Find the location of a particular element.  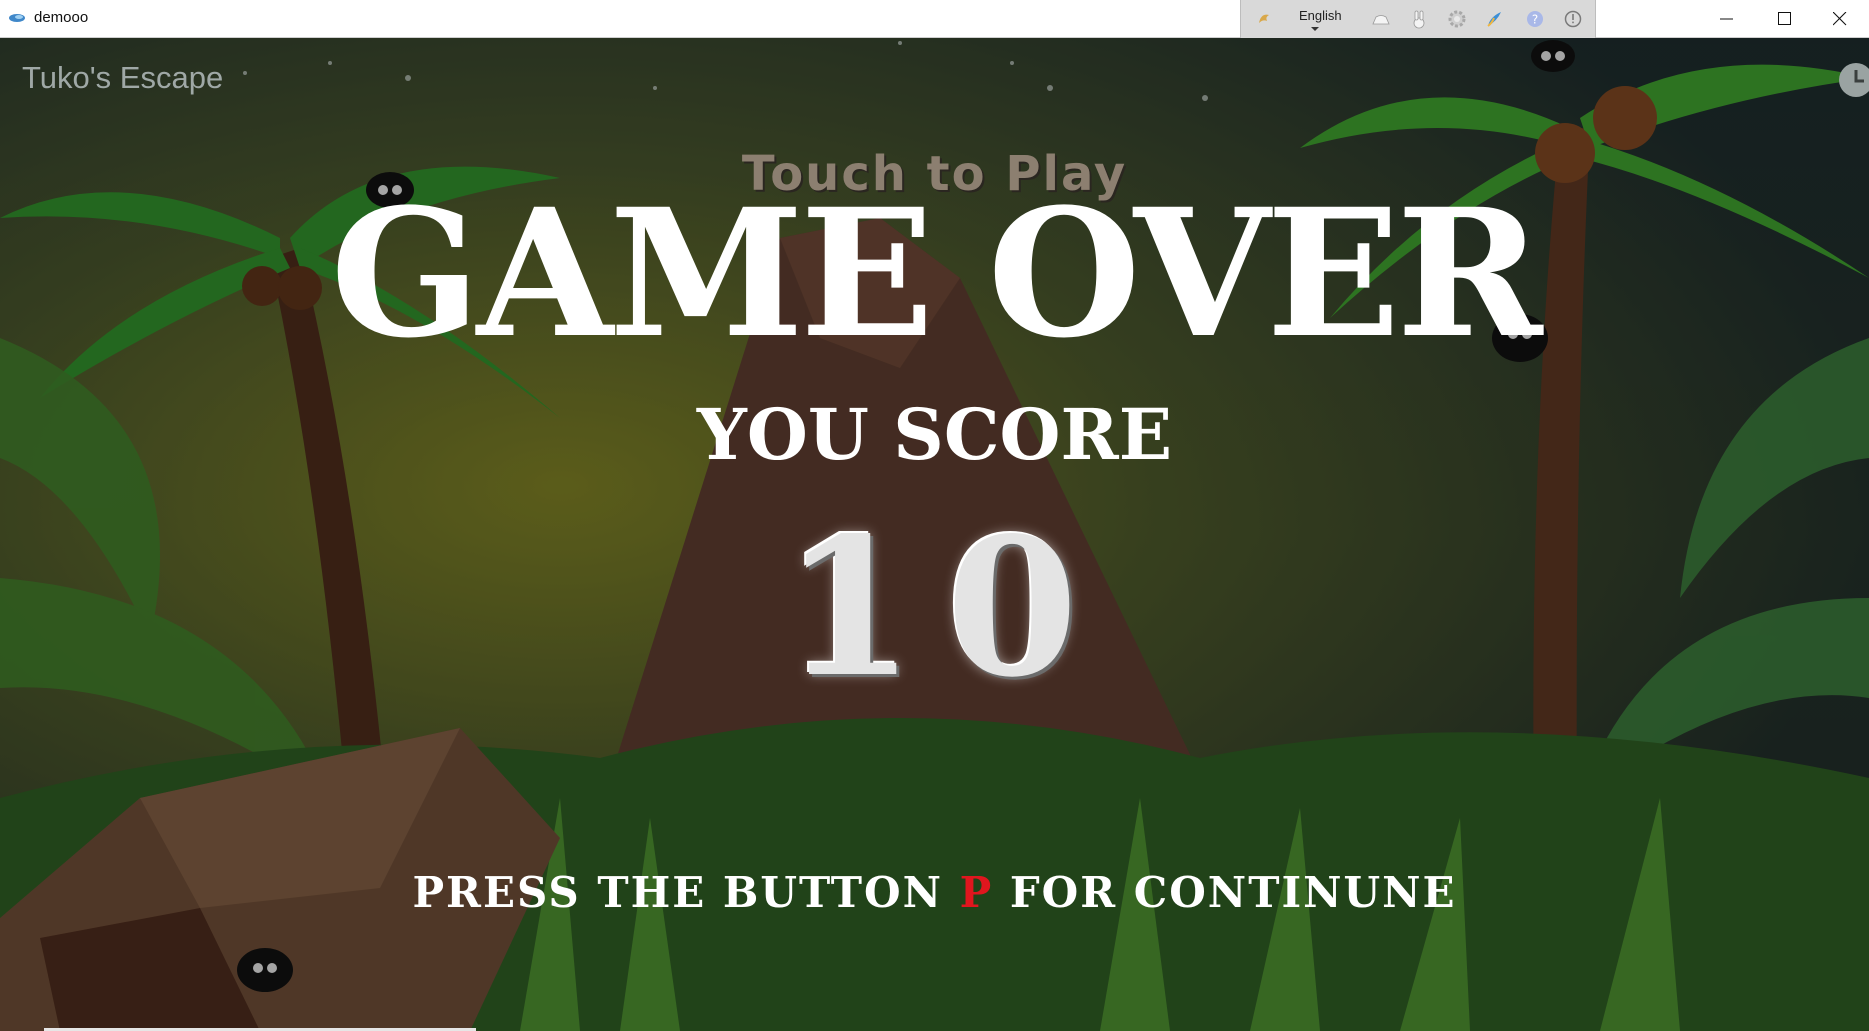

paint-icon is located at coordinates (1495, 19).